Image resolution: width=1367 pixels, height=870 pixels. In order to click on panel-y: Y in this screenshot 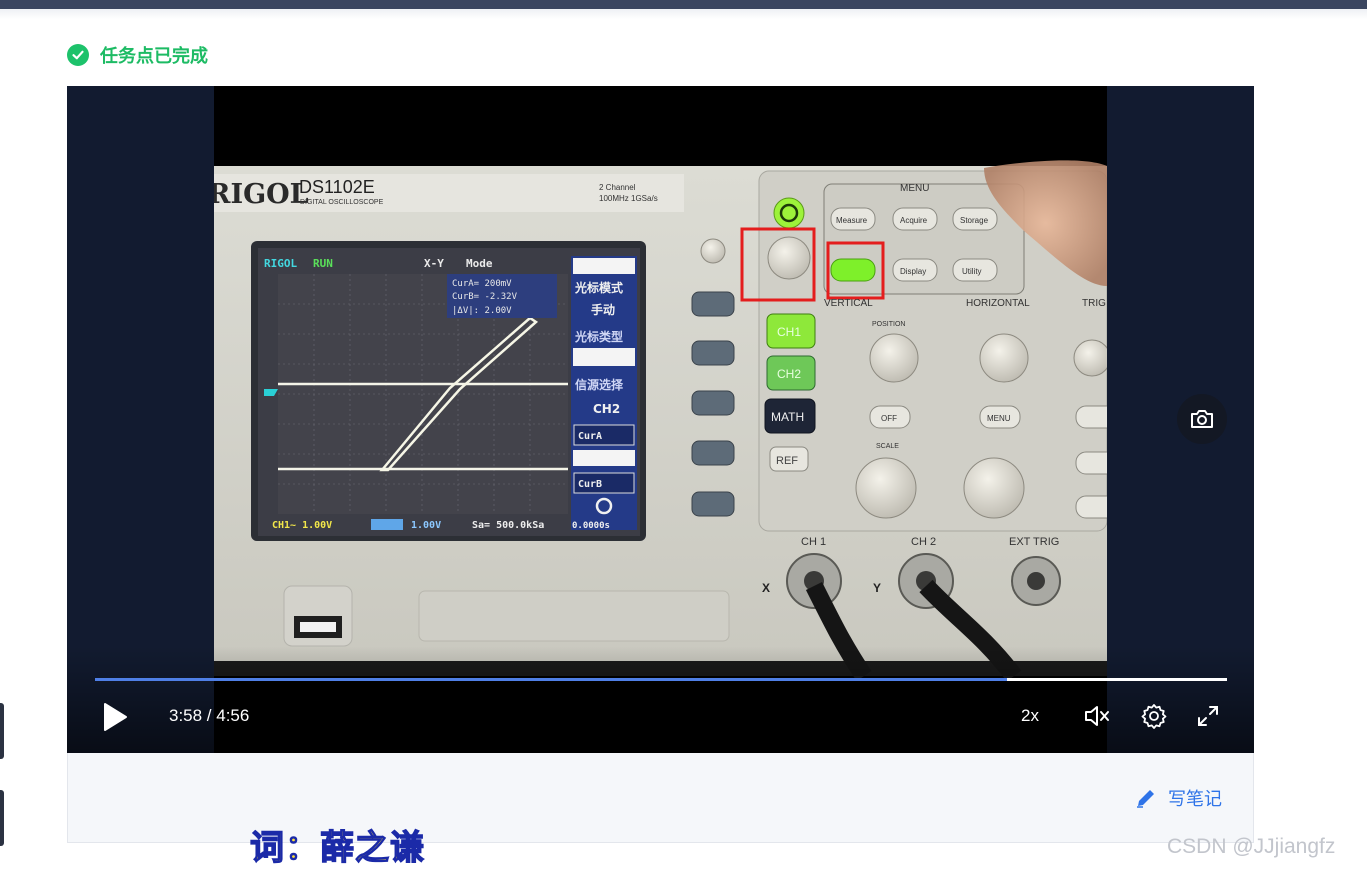, I will do `click(877, 588)`.